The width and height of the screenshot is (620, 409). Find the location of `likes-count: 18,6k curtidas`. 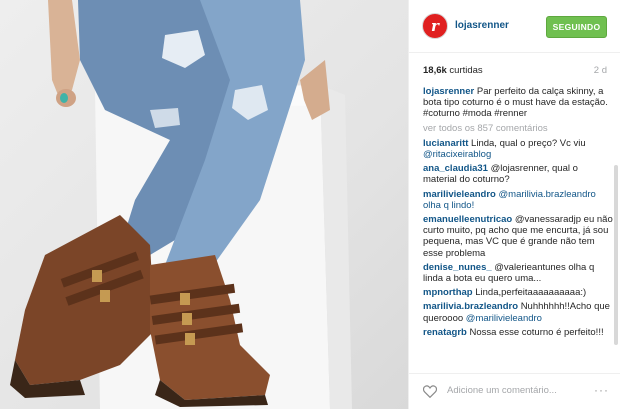

likes-count: 18,6k curtidas is located at coordinates (453, 70).